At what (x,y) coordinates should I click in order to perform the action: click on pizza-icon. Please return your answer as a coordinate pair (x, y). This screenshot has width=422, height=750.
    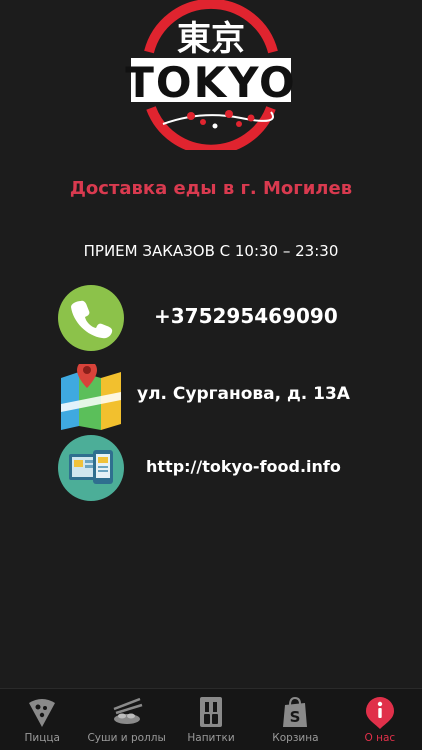
    Looking at the image, I should click on (42, 713).